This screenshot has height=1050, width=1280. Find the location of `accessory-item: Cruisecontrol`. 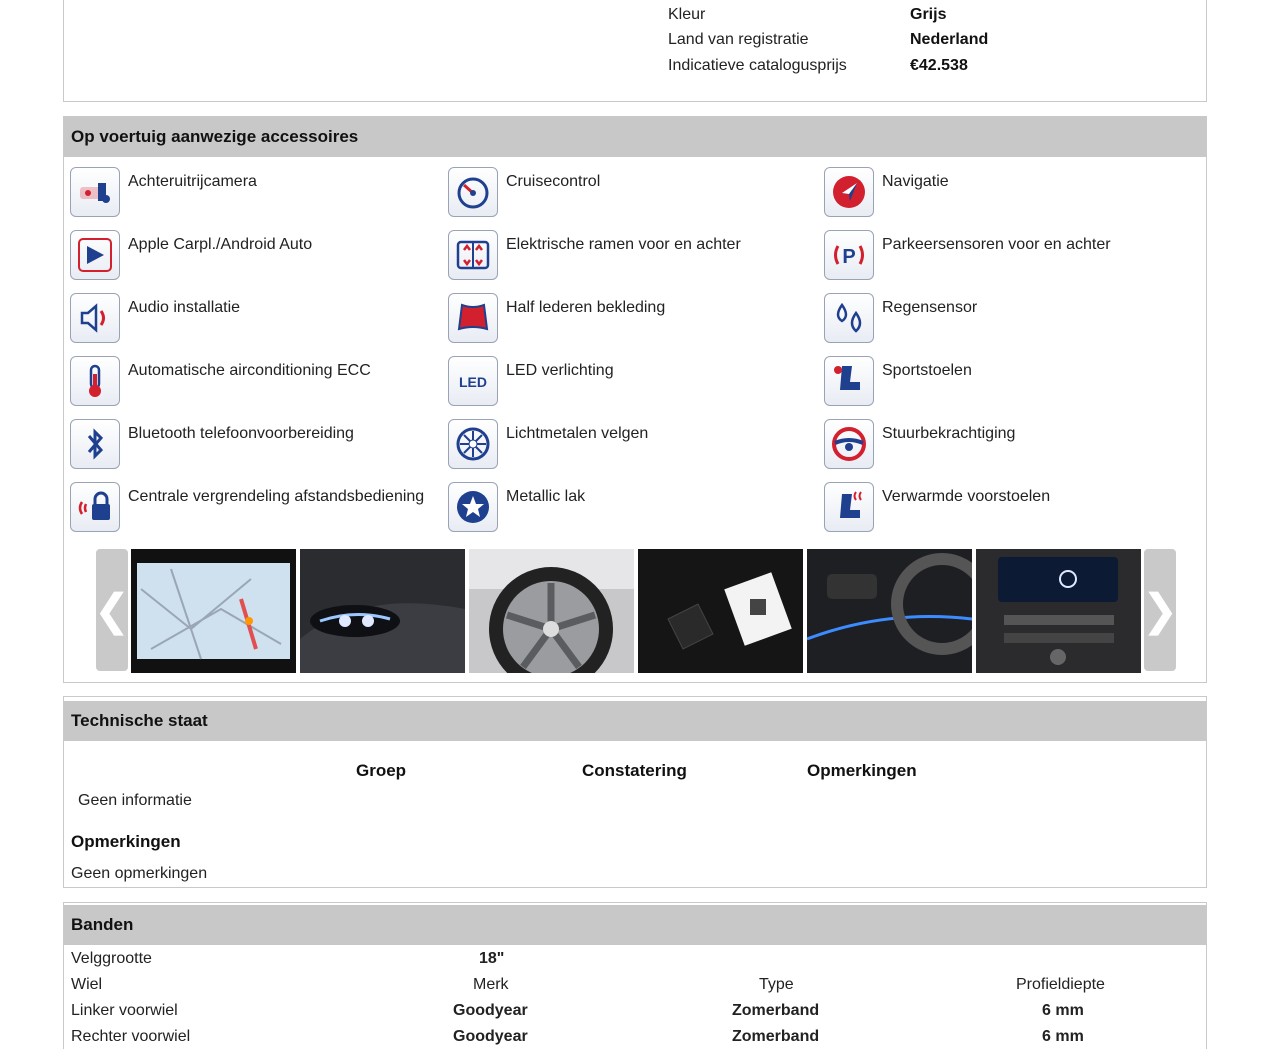

accessory-item: Cruisecontrol is located at coordinates (629, 192).